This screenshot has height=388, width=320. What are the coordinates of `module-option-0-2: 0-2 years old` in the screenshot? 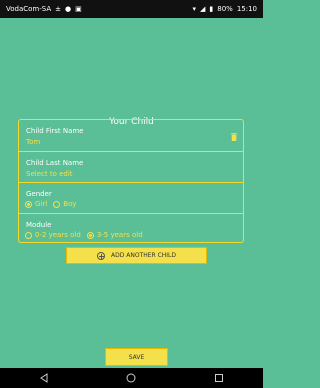 It's located at (53, 235).